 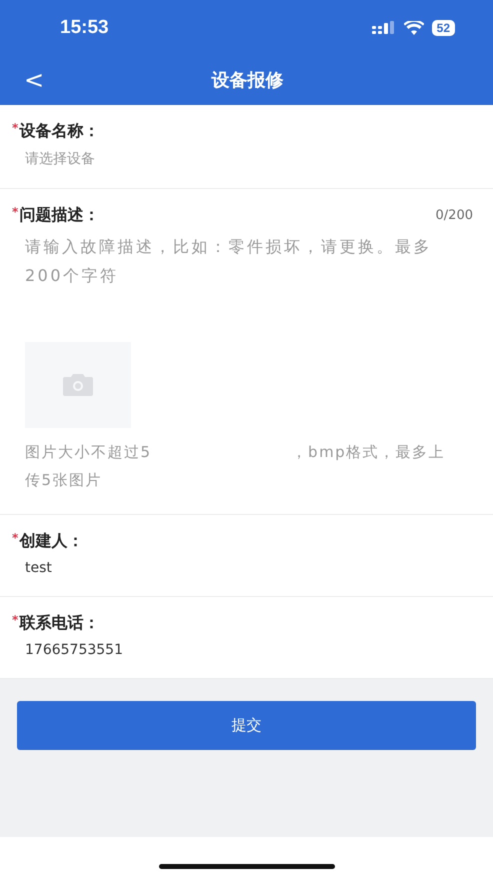 I want to click on submit-button: 提交, so click(x=246, y=725).